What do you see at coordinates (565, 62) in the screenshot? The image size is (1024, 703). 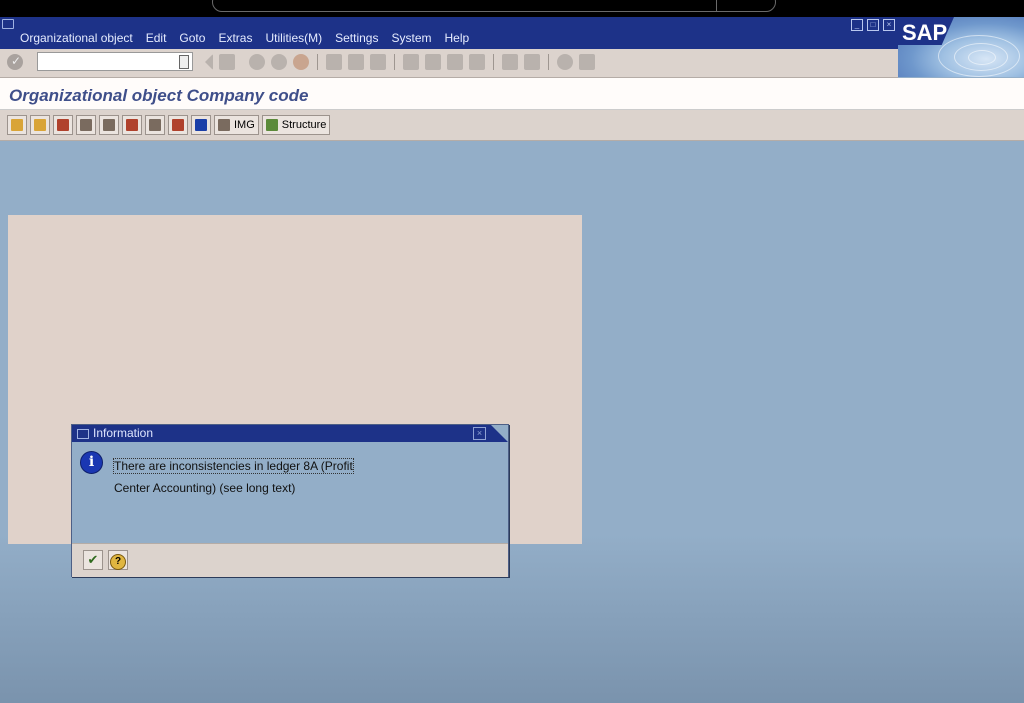 I see `help-icon` at bounding box center [565, 62].